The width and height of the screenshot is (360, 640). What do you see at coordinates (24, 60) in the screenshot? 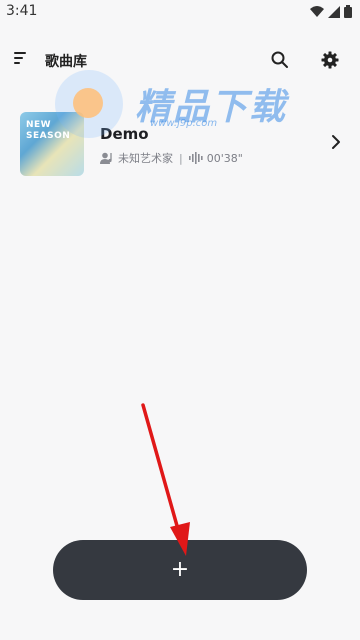
I see `sort-menu-button` at bounding box center [24, 60].